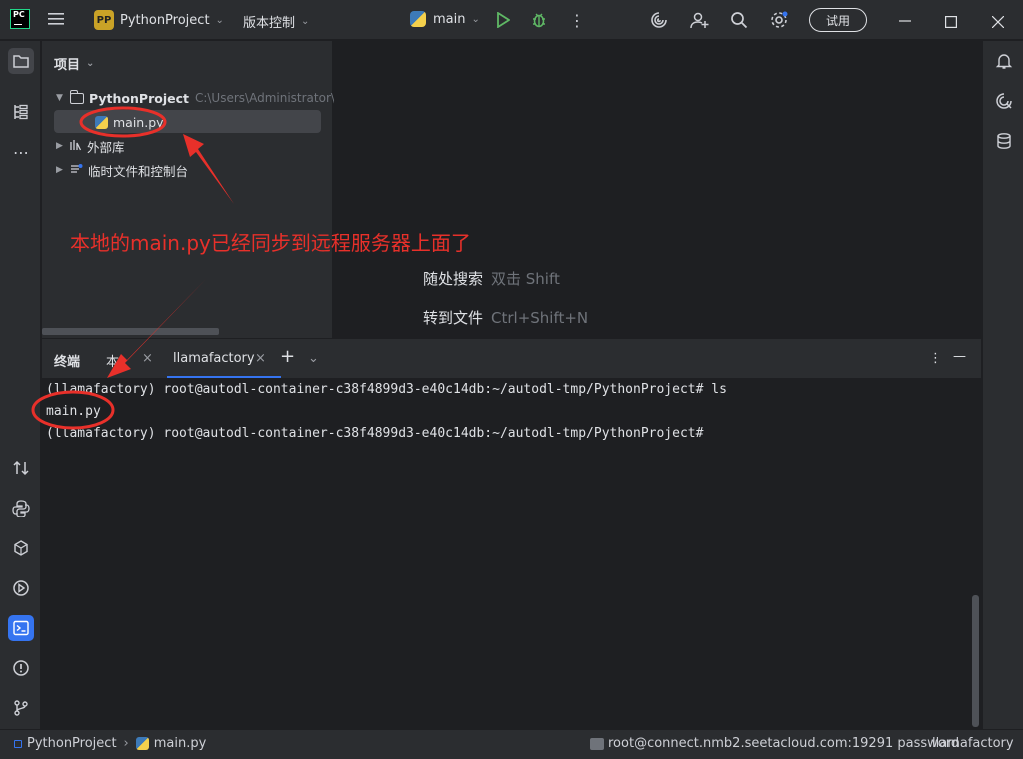 The height and width of the screenshot is (759, 1023). Describe the element at coordinates (21, 508) in the screenshot. I see `python-console-icon` at that location.